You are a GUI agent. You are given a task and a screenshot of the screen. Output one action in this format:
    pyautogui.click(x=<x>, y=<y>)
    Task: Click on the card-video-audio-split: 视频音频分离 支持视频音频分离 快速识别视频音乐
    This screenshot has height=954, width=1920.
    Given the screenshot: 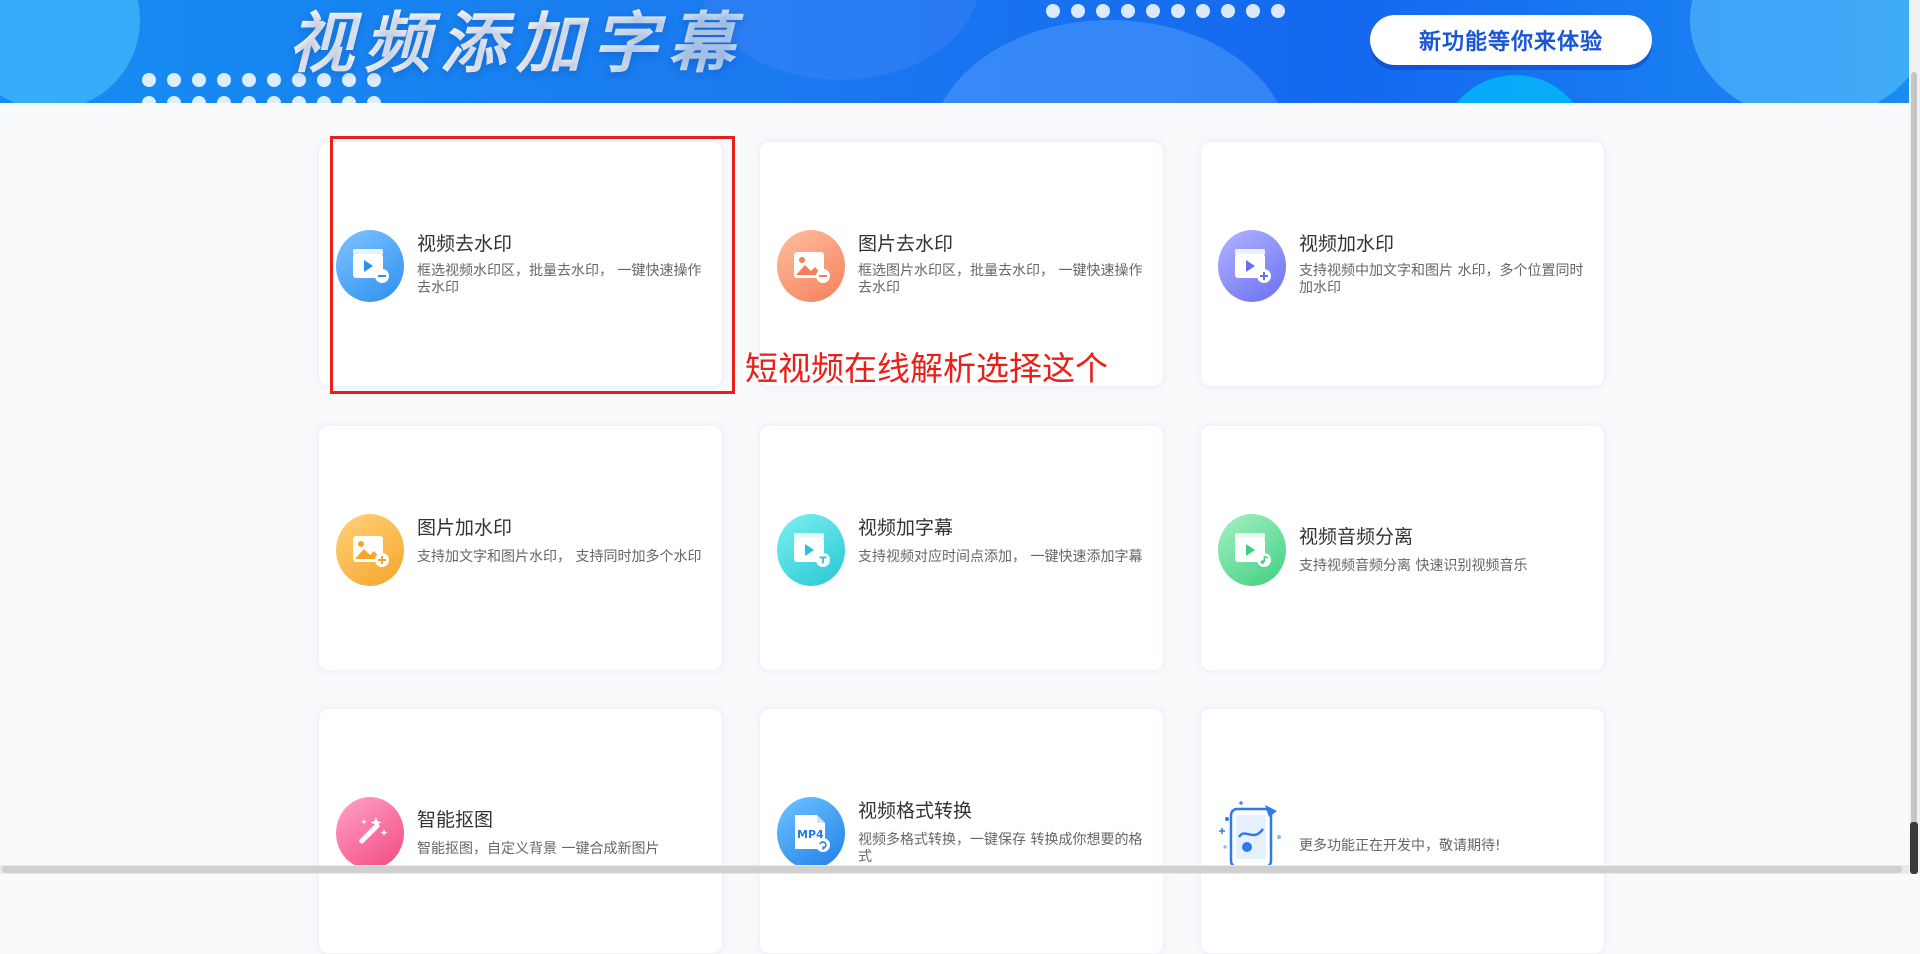 What is the action you would take?
    pyautogui.click(x=1402, y=548)
    